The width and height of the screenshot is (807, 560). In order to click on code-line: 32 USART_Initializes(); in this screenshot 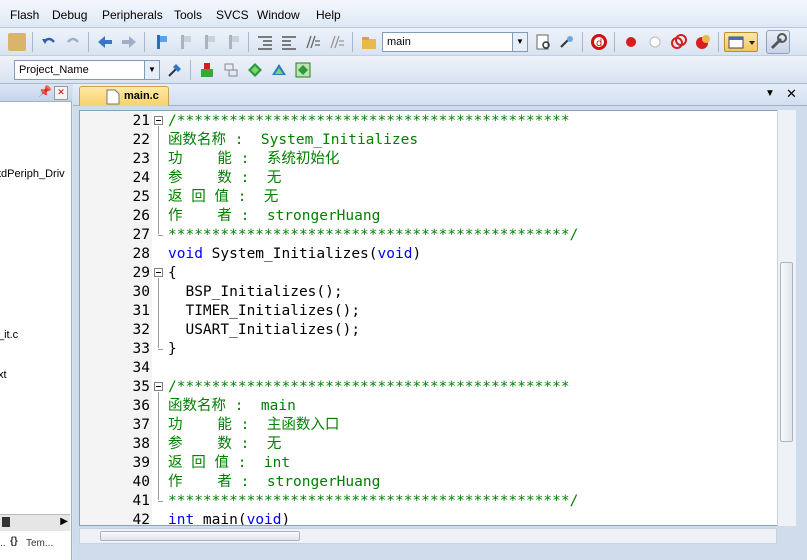, I will do `click(430, 330)`.